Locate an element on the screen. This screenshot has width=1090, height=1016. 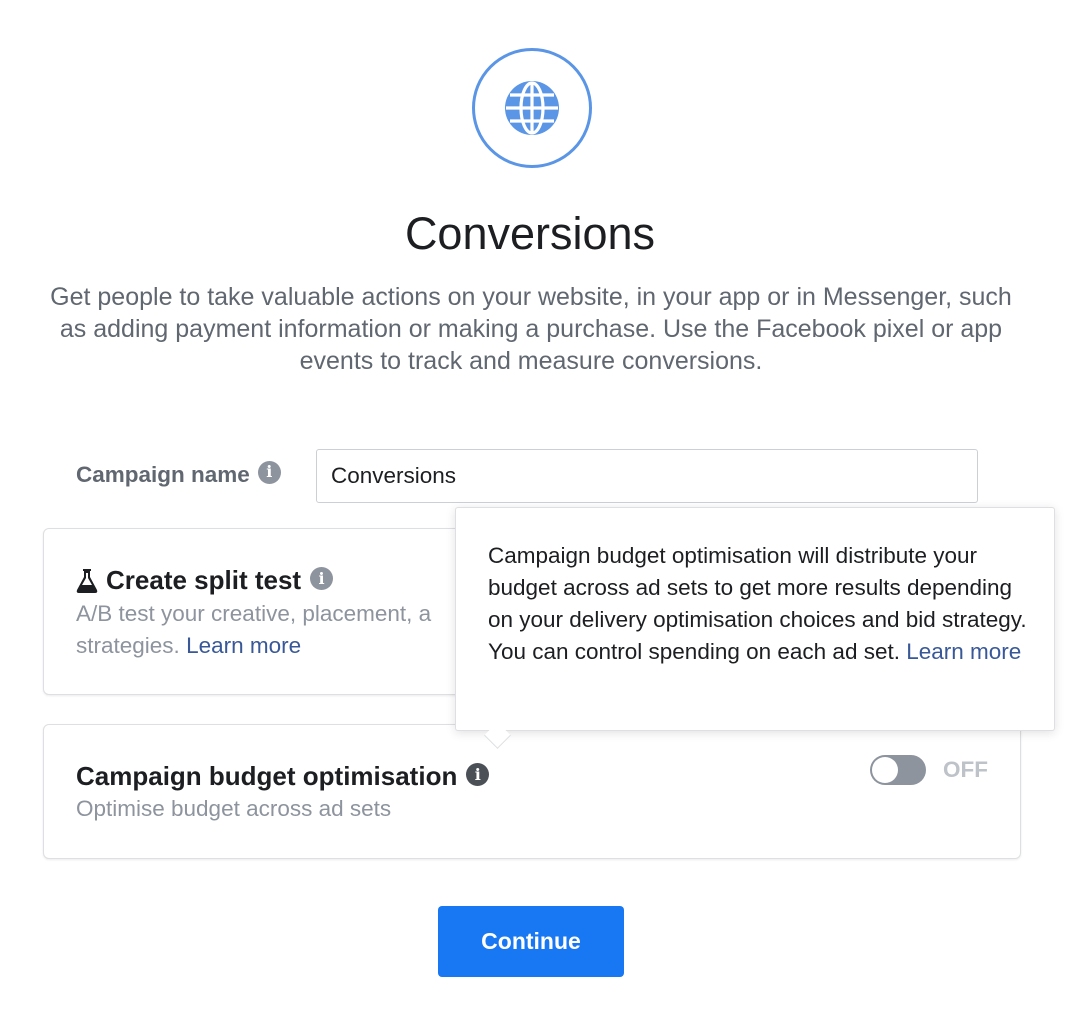
split-test-title: Create split test i is located at coordinates (205, 580).